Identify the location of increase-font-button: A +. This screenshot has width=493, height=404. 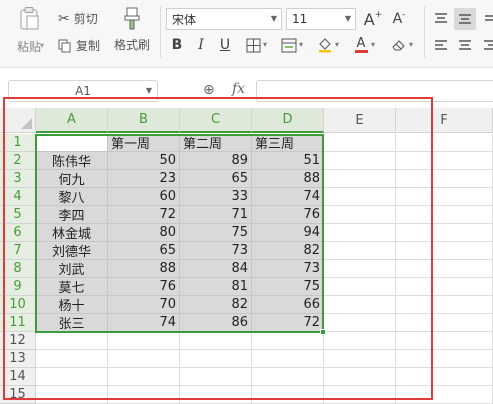
(373, 19).